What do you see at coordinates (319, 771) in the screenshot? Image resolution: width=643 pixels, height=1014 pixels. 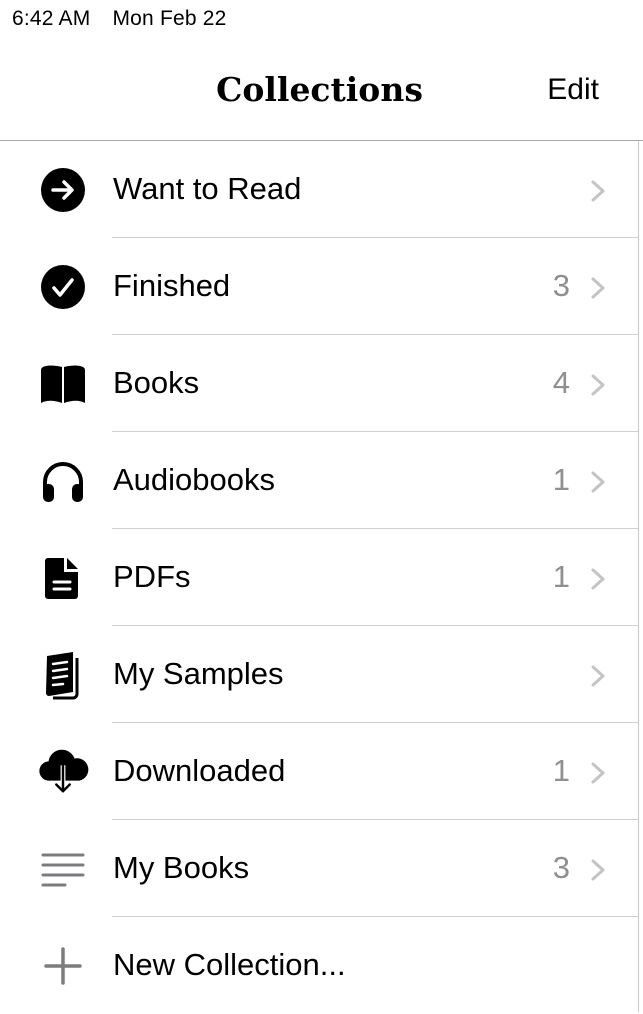 I see `collection-downloaded: Downloaded 1` at bounding box center [319, 771].